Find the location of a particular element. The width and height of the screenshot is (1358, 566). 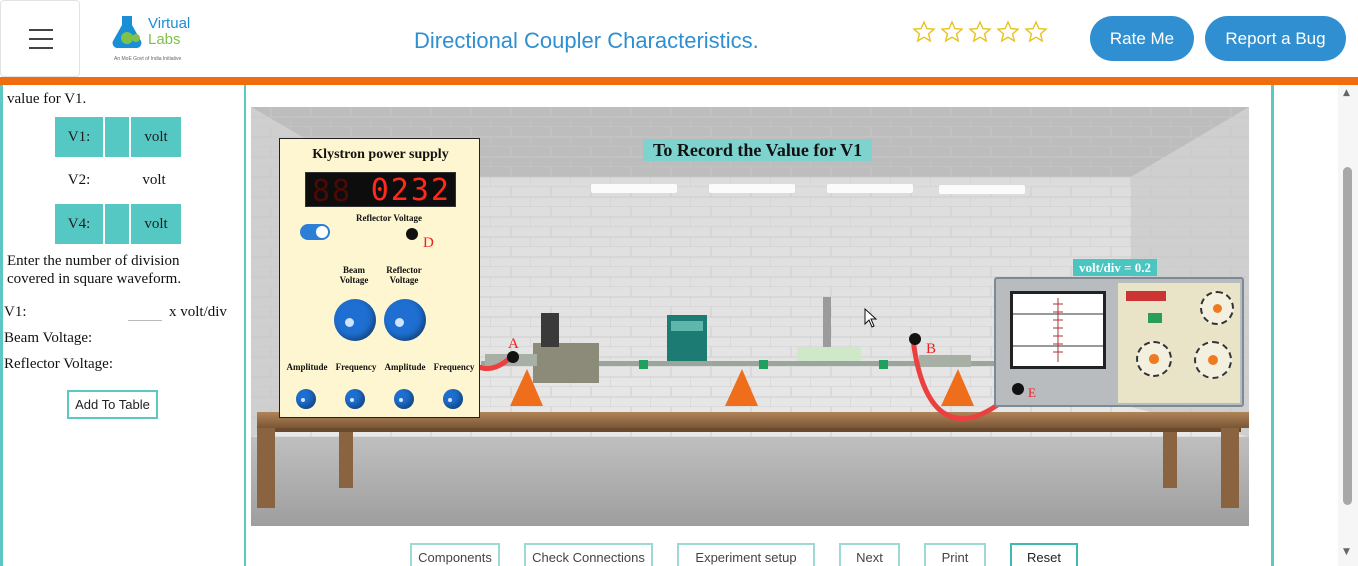

oscilloscope-screen is located at coordinates (1058, 330).